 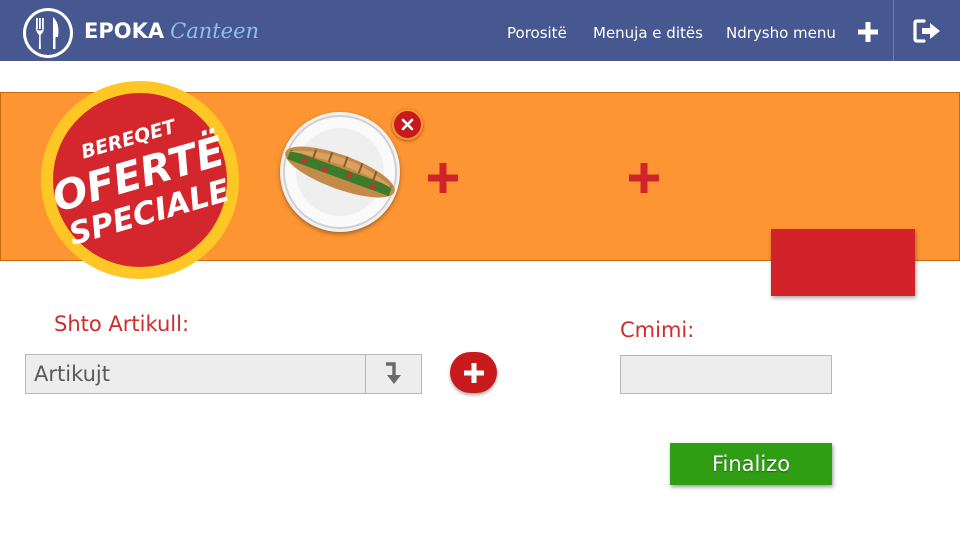 What do you see at coordinates (928, 31) in the screenshot?
I see `logout-icon` at bounding box center [928, 31].